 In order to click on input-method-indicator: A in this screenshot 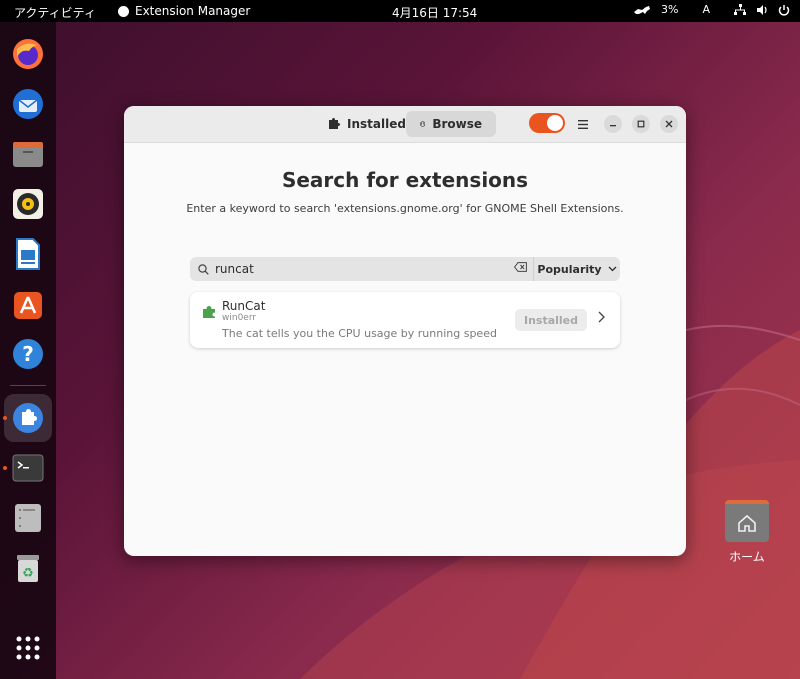, I will do `click(706, 9)`.